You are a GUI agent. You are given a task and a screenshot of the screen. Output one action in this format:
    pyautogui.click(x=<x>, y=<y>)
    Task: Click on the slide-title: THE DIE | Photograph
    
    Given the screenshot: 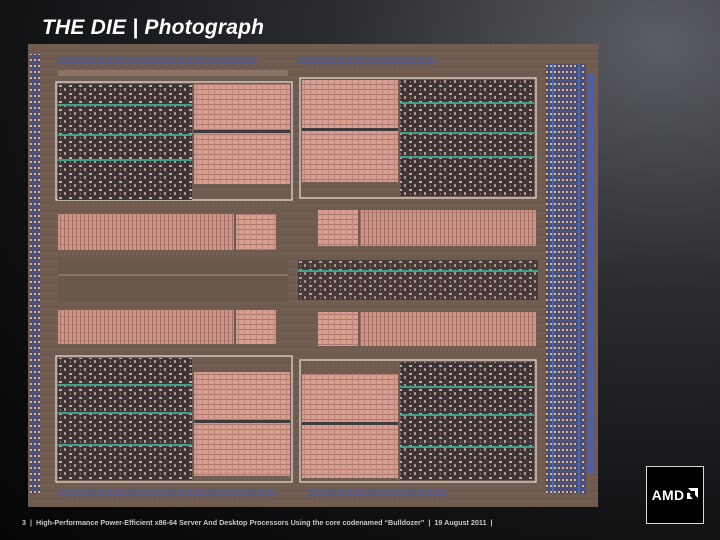 What is the action you would take?
    pyautogui.click(x=153, y=27)
    